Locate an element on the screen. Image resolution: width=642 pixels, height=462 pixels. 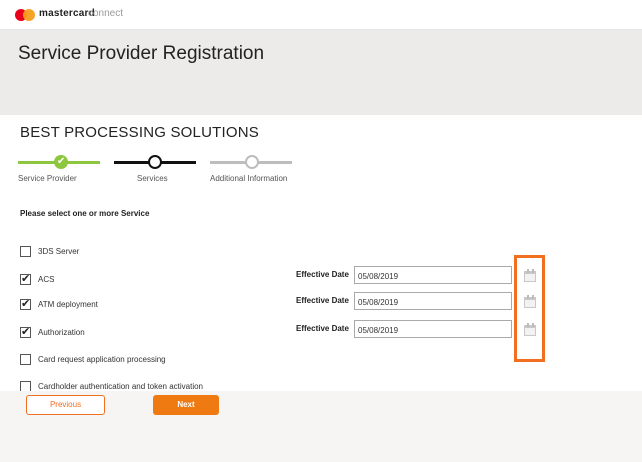
next-button: Next is located at coordinates (186, 405).